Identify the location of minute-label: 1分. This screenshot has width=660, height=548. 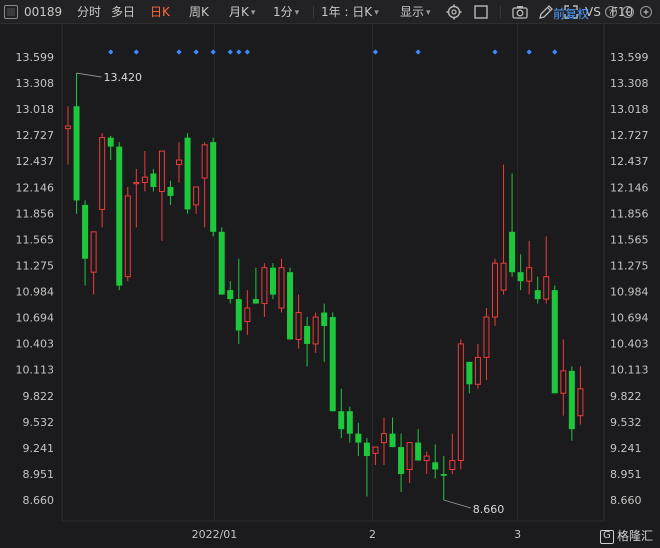
(283, 12).